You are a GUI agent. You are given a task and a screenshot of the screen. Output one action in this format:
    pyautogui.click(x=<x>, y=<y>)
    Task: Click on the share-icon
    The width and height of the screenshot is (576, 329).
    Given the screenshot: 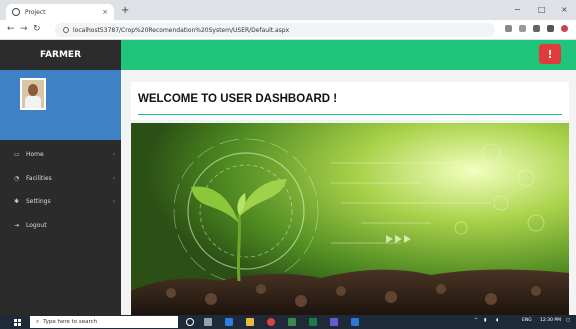 What is the action you would take?
    pyautogui.click(x=508, y=28)
    